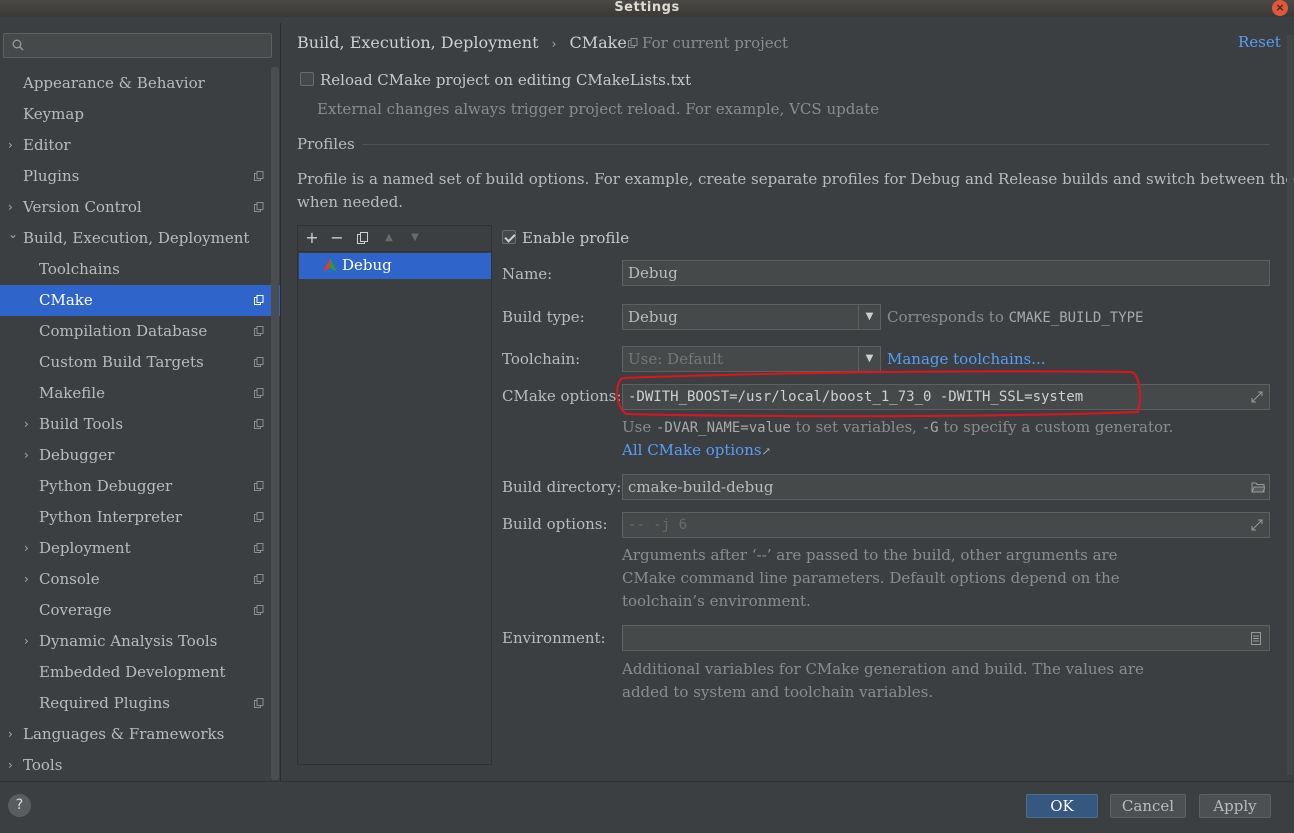 Image resolution: width=1294 pixels, height=833 pixels. What do you see at coordinates (136, 672) in the screenshot?
I see `sidebar-item: Embedded Development` at bounding box center [136, 672].